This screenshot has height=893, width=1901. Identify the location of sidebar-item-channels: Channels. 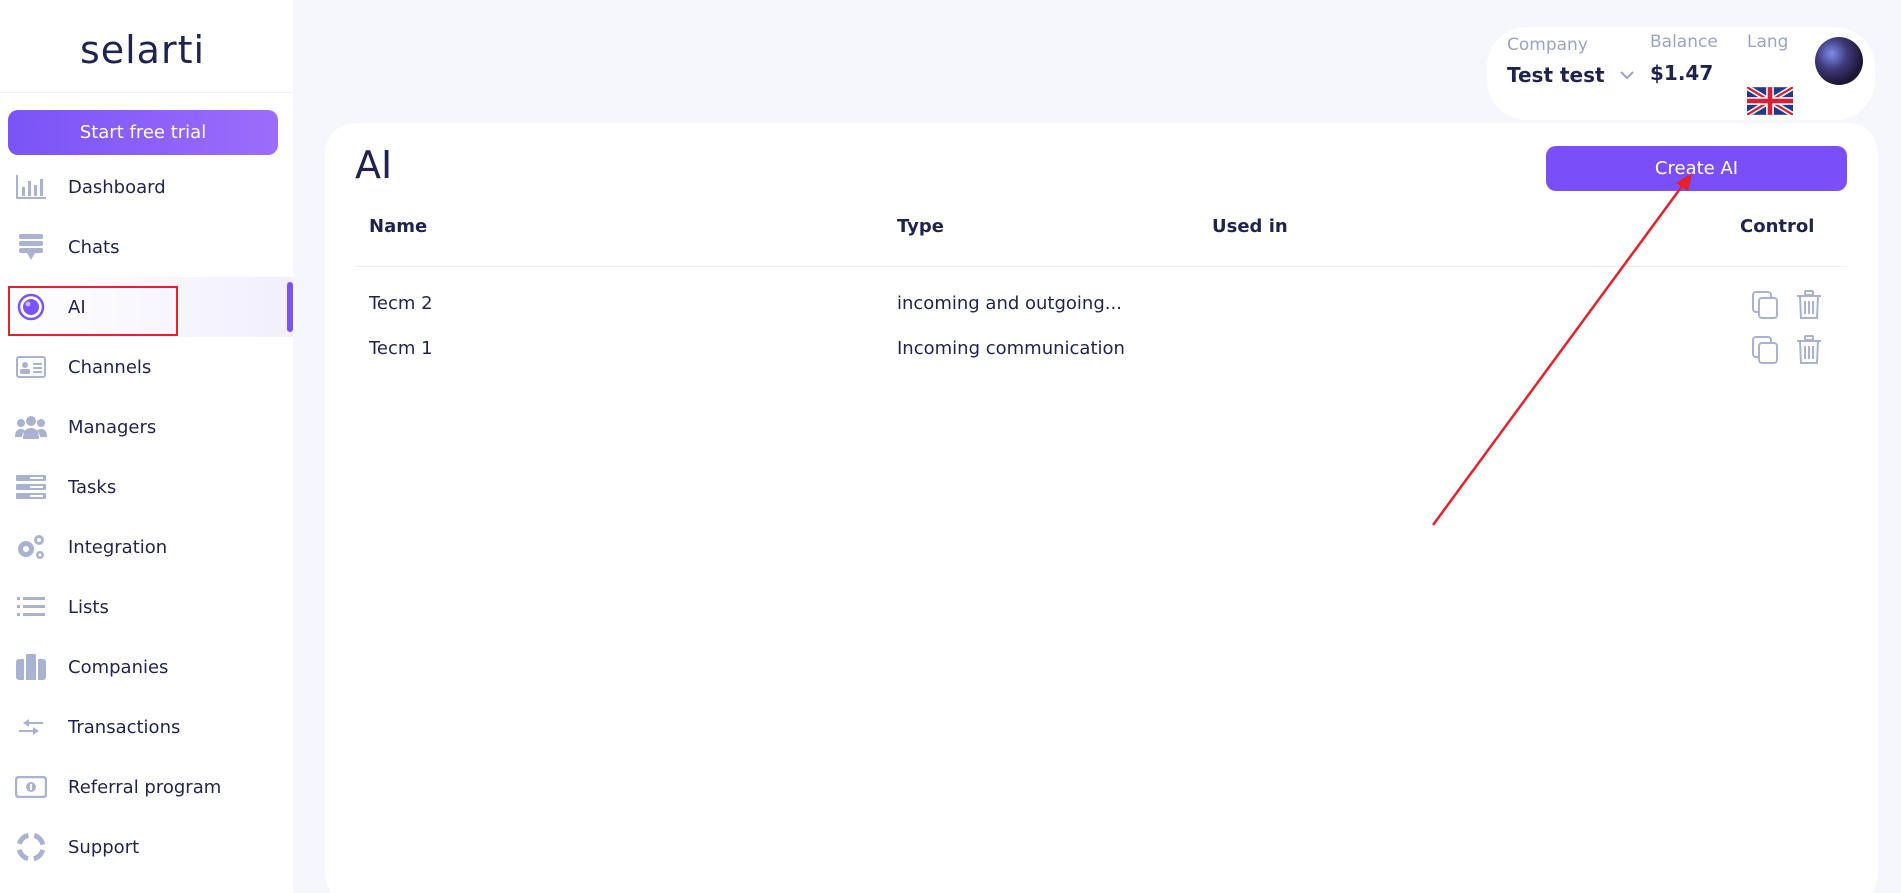
(146, 367).